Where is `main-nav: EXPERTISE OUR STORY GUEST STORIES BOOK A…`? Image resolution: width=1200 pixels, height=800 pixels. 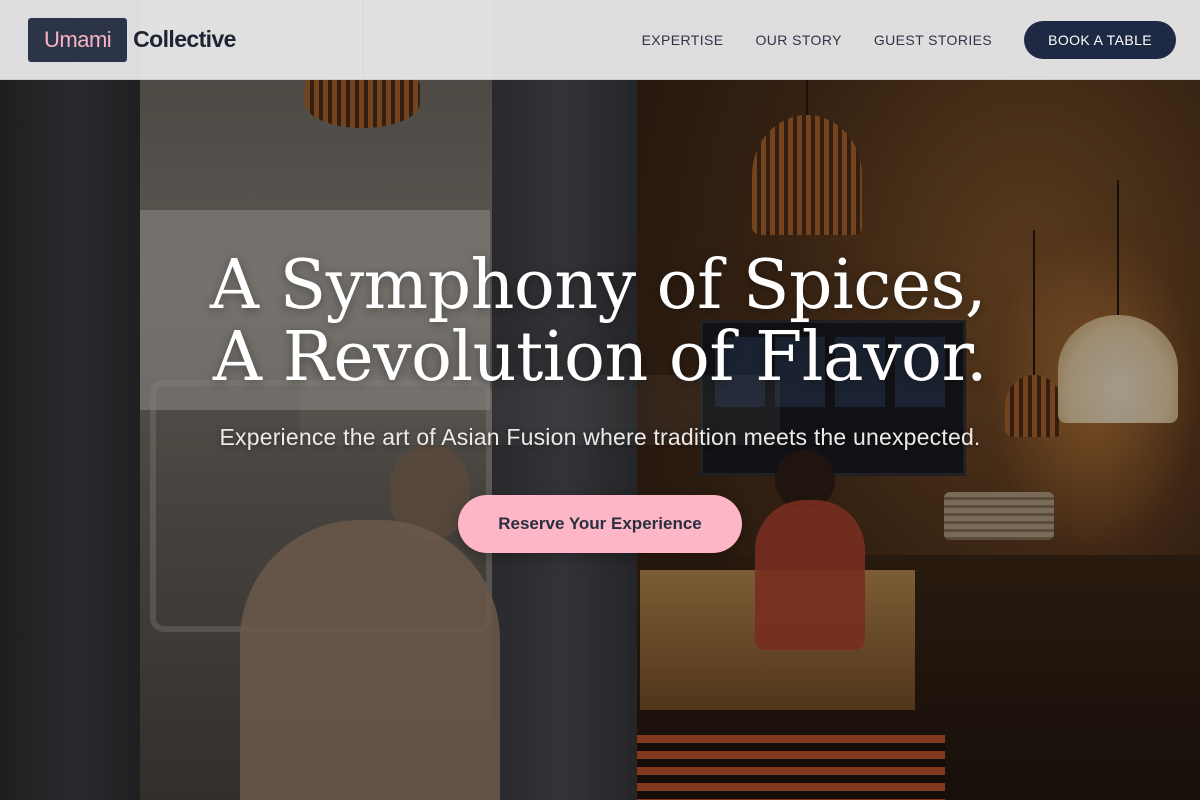
main-nav: EXPERTISE OUR STORY GUEST STORIES BOOK A… is located at coordinates (909, 39).